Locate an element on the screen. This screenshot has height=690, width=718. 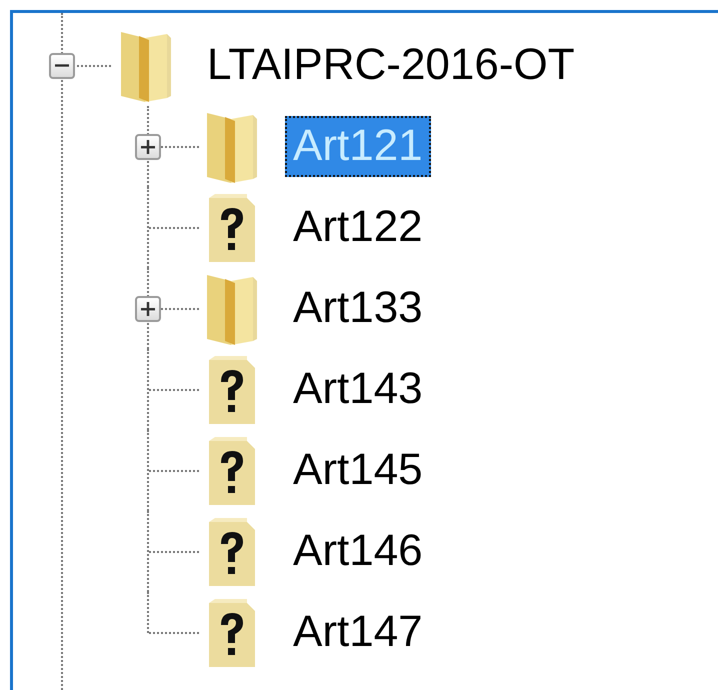
tree-item-label: LTAIPRC-2016-OT is located at coordinates (391, 65).